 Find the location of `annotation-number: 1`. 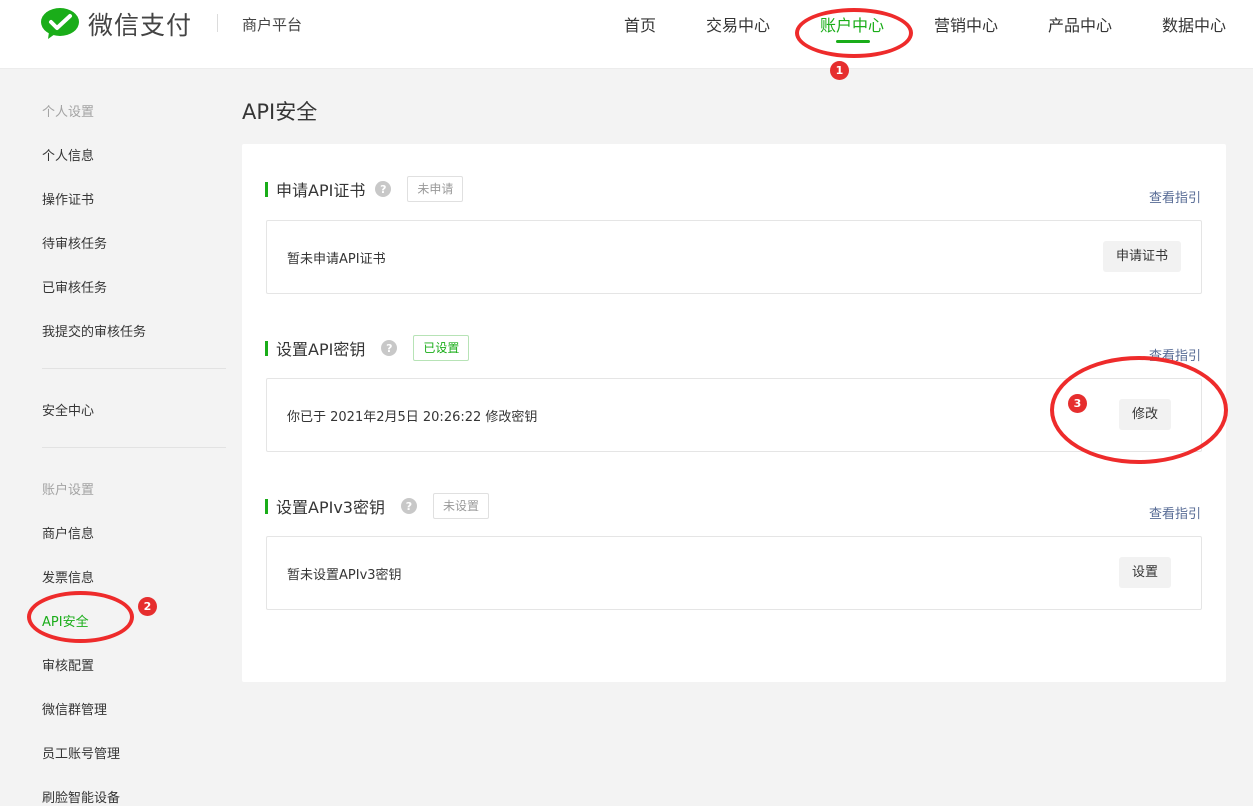

annotation-number: 1 is located at coordinates (839, 70).